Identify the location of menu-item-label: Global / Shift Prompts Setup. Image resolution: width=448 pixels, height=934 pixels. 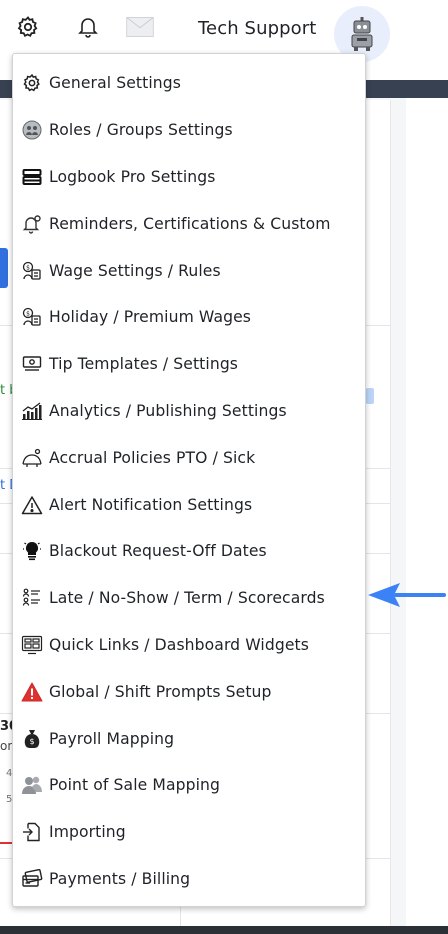
(160, 691).